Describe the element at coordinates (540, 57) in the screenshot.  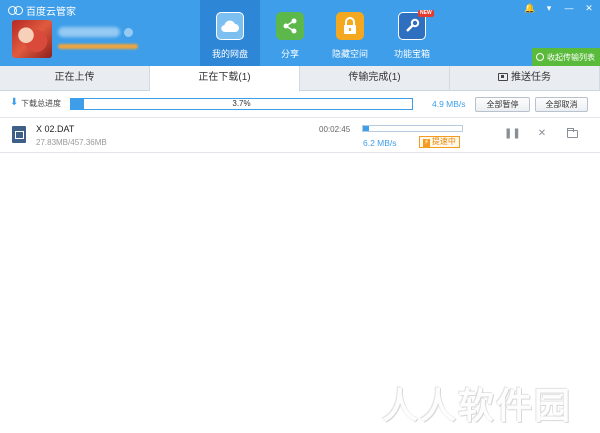
I see `collapse-icon` at that location.